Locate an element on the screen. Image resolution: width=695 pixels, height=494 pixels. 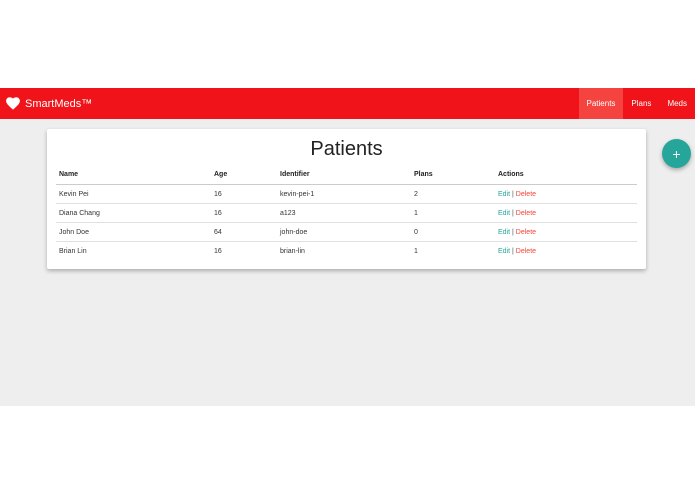
column-header-age: Age is located at coordinates (244, 174).